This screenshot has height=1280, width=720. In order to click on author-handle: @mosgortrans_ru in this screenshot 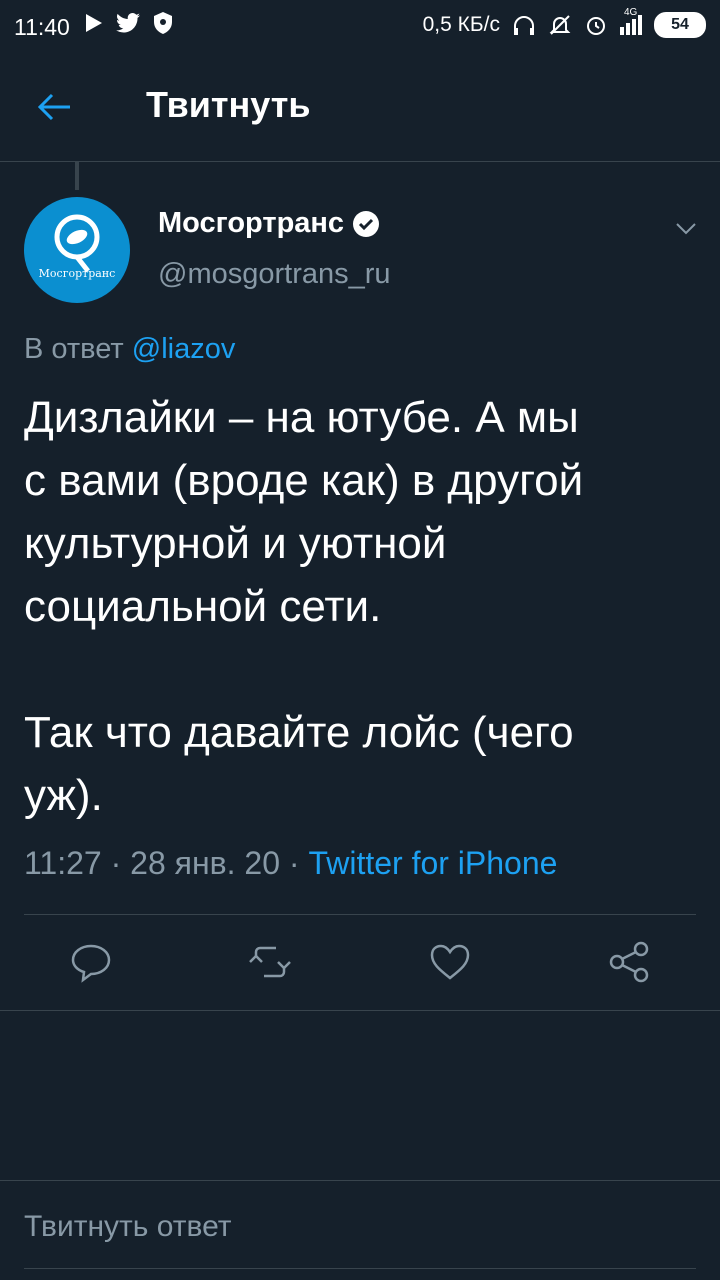, I will do `click(274, 274)`.